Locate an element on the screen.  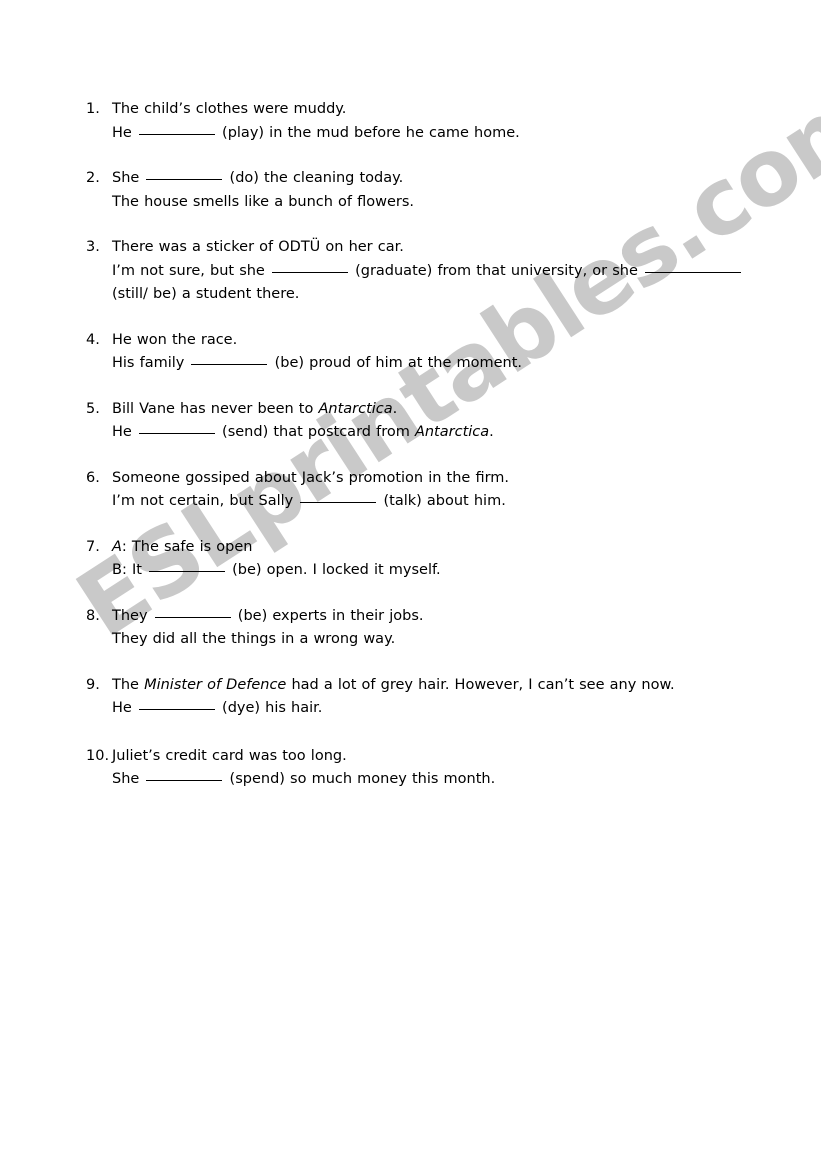
text-segment: The is located at coordinates (128, 684).